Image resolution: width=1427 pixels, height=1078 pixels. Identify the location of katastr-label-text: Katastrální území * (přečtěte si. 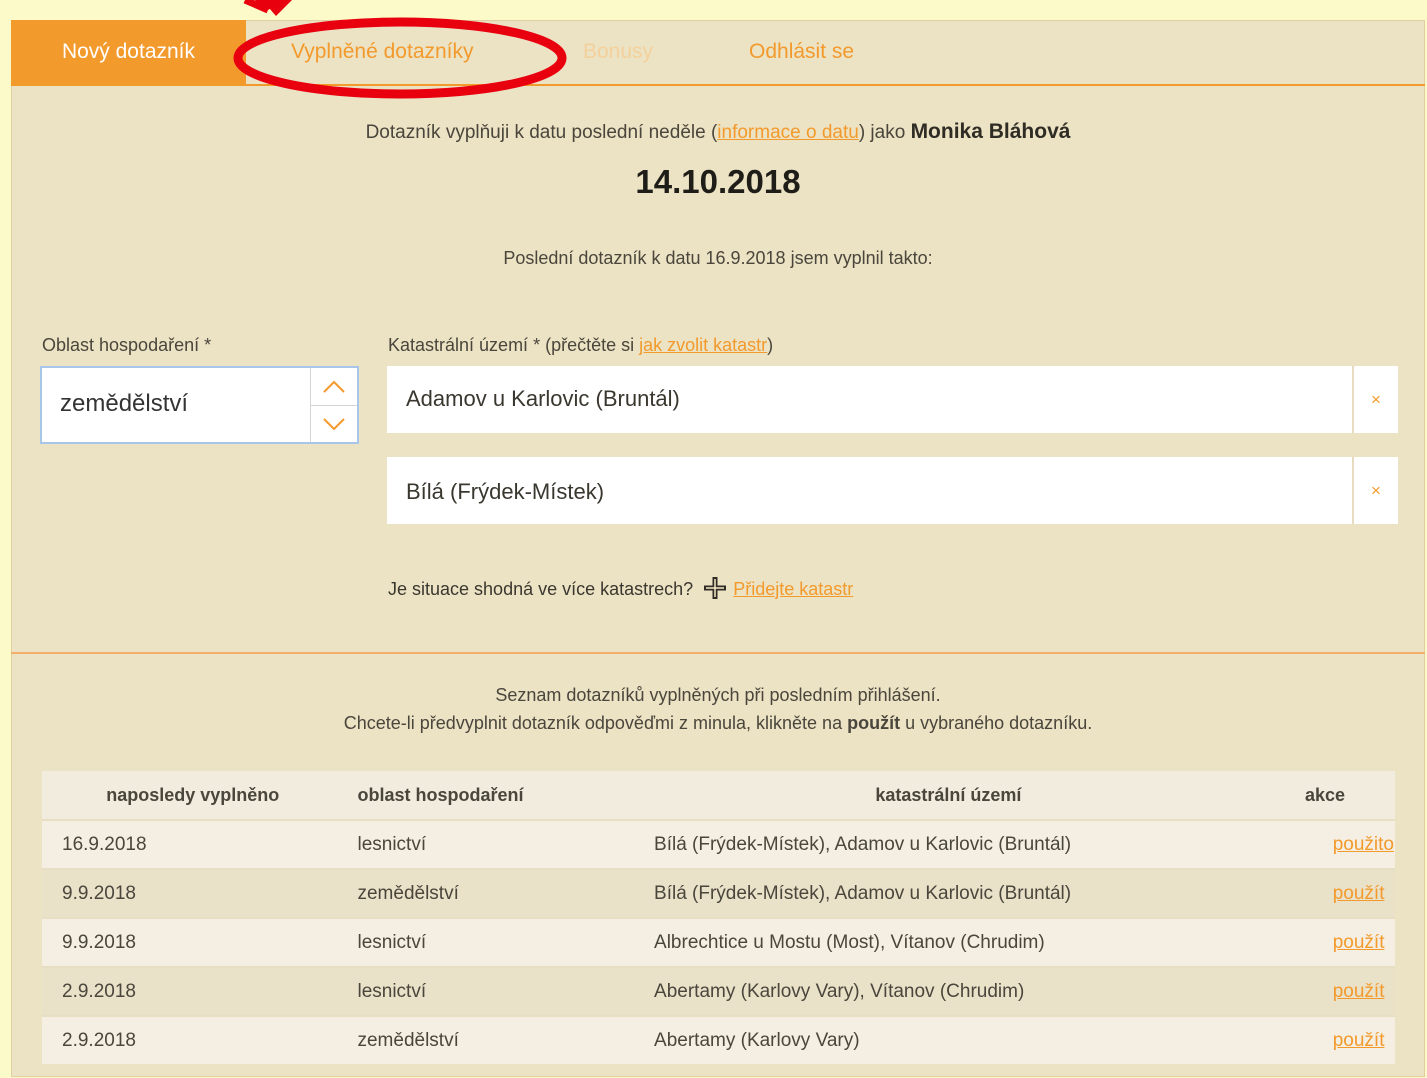
(514, 345).